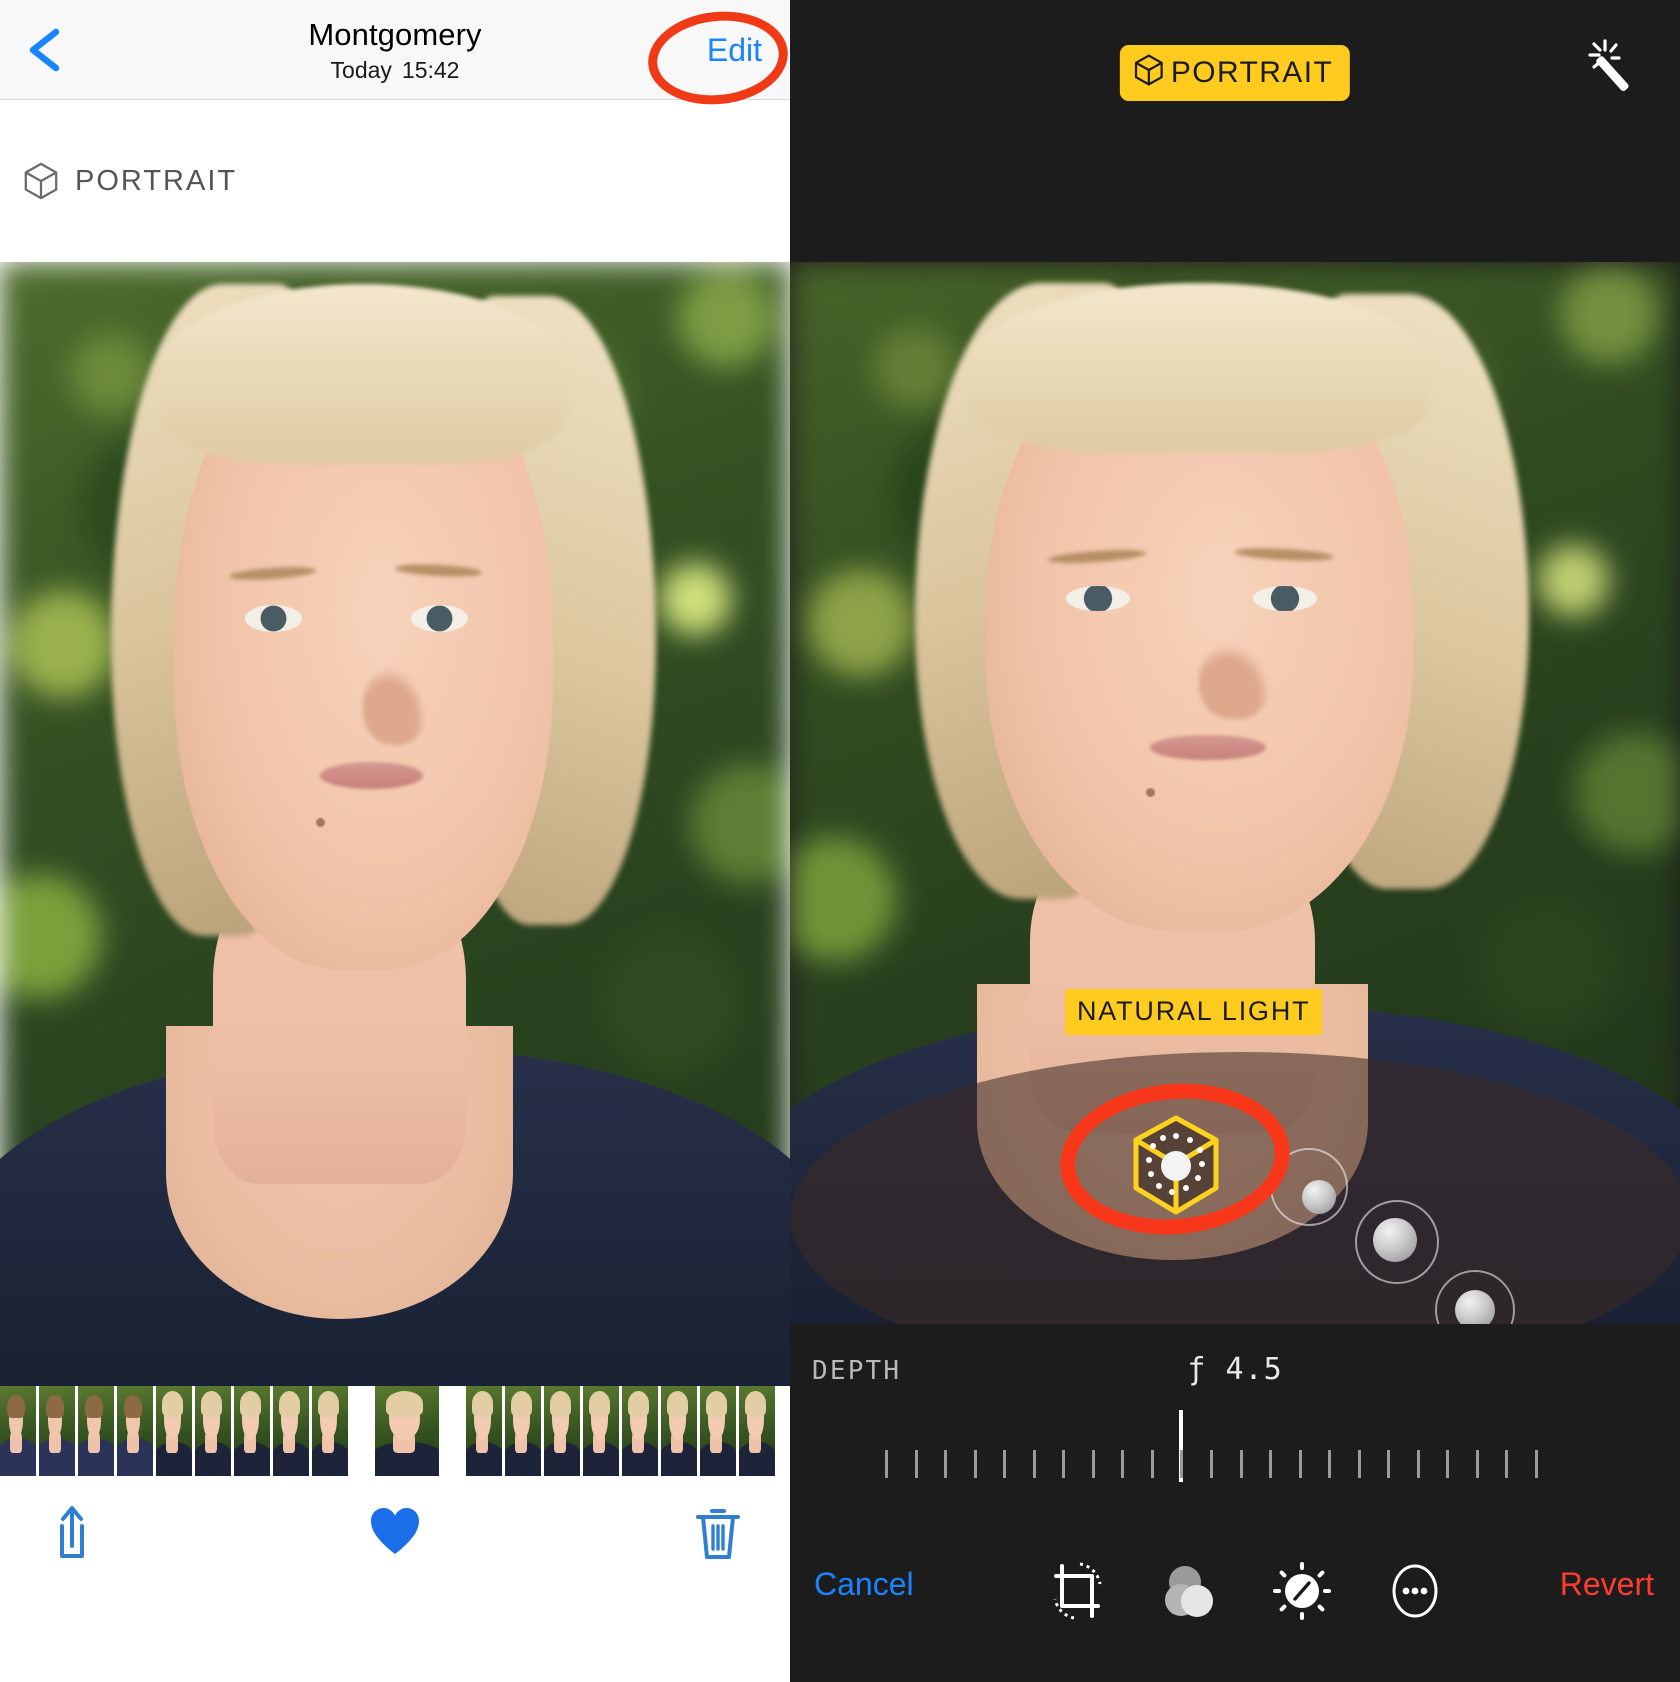 The width and height of the screenshot is (1680, 1682). I want to click on cancel-button: Cancel, so click(864, 1584).